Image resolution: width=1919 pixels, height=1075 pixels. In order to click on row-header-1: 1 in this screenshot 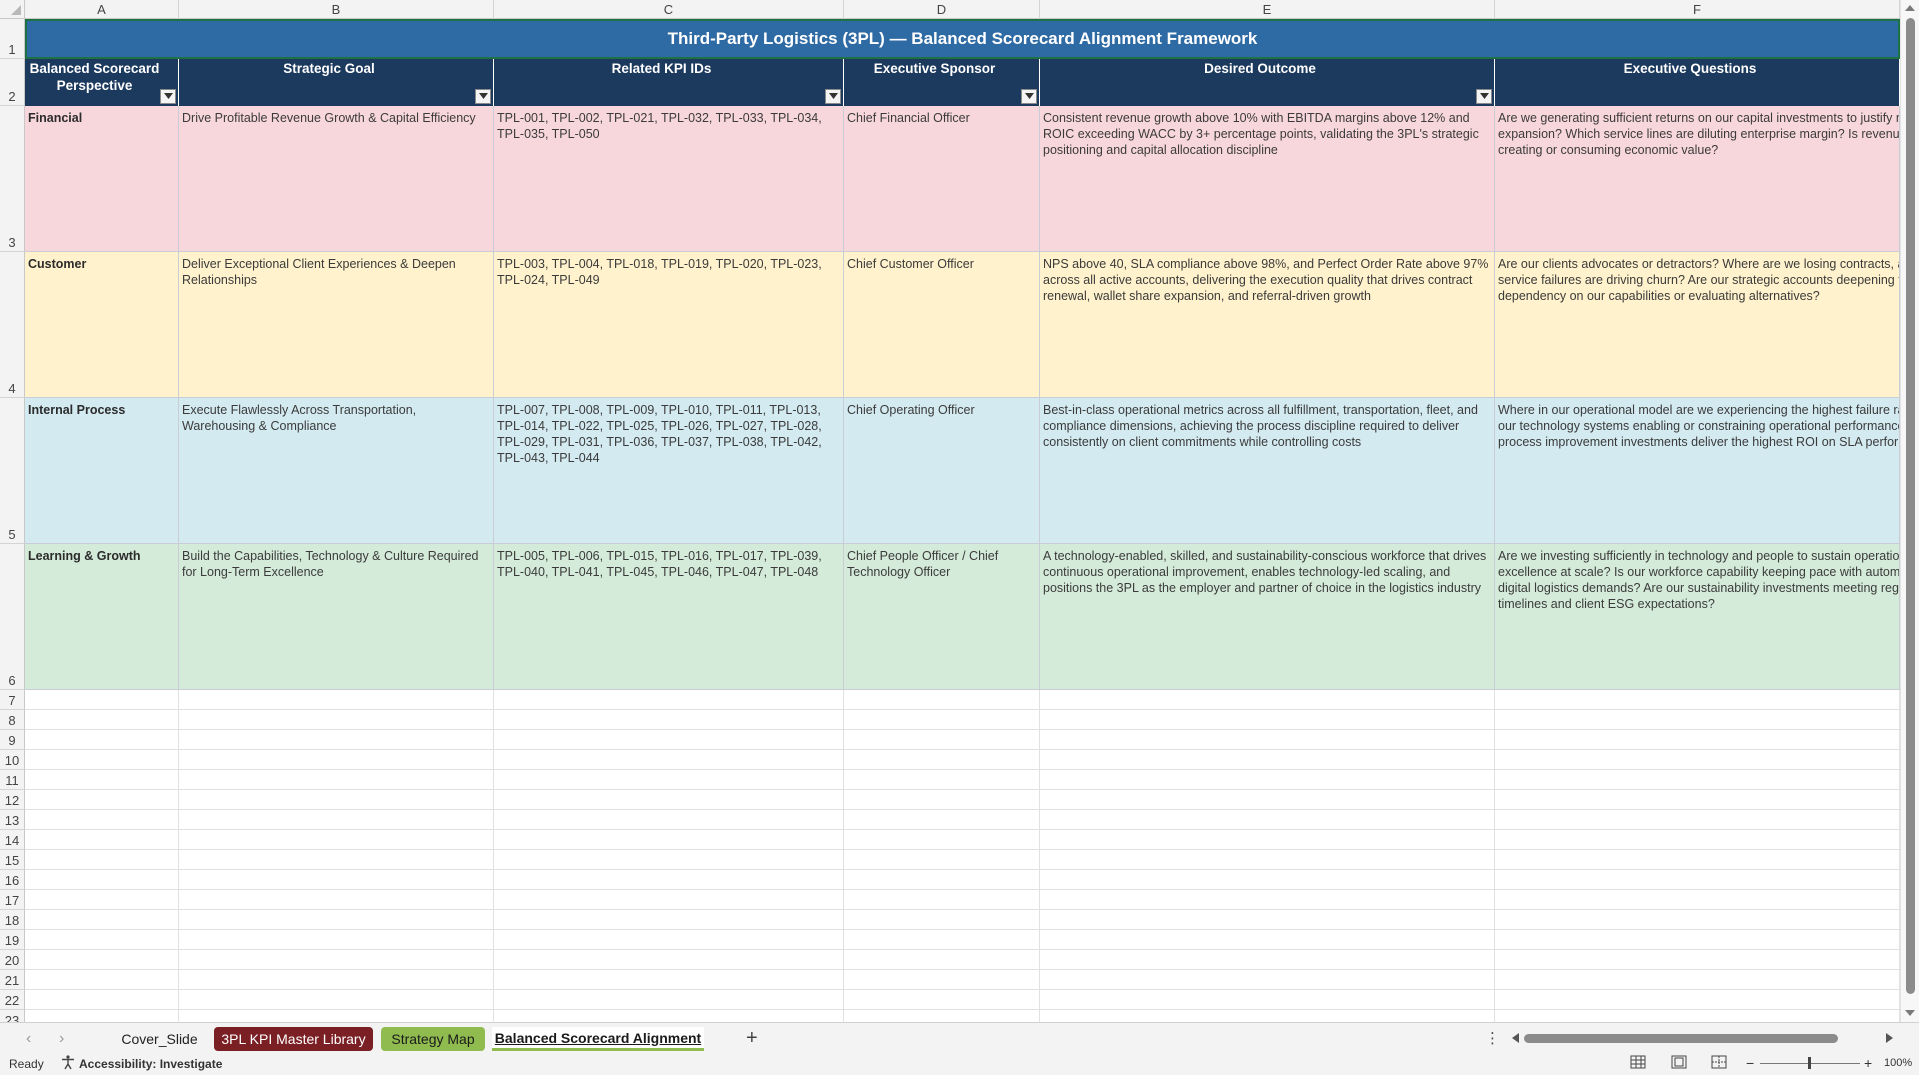, I will do `click(12, 39)`.